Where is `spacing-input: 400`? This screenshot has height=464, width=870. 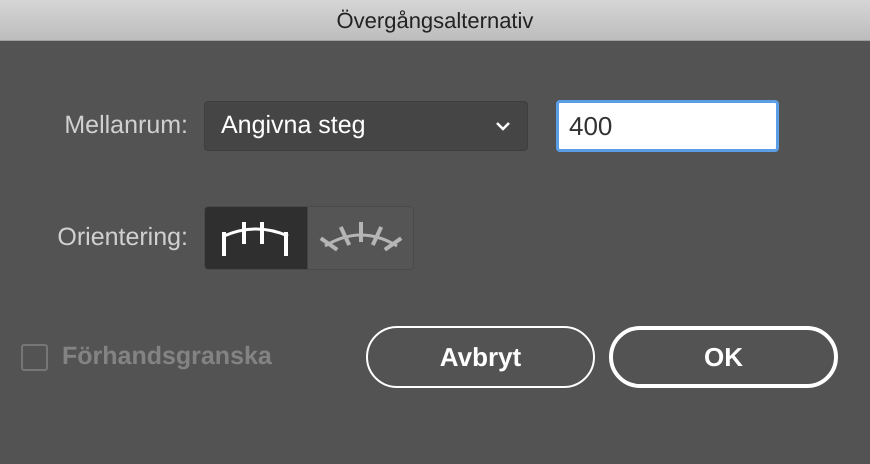
spacing-input: 400 is located at coordinates (667, 126).